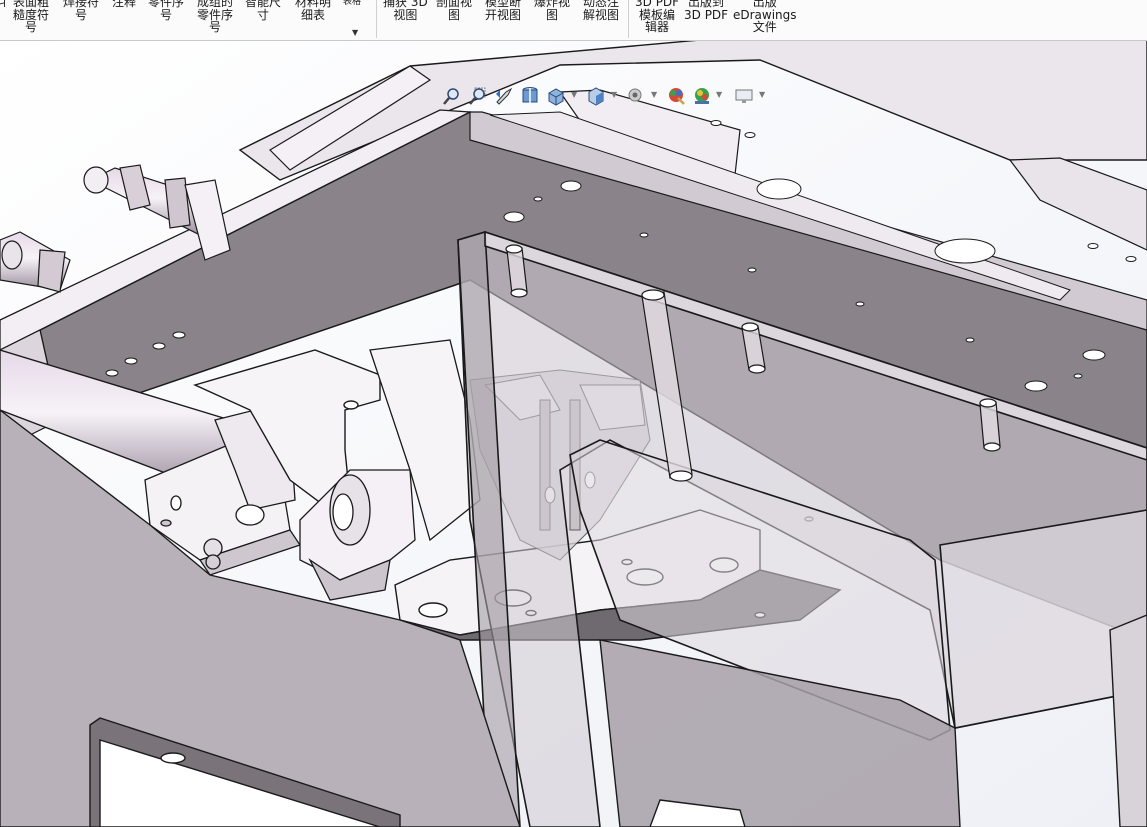 The width and height of the screenshot is (1147, 827). What do you see at coordinates (702, 96) in the screenshot?
I see `apply-scene-icon` at bounding box center [702, 96].